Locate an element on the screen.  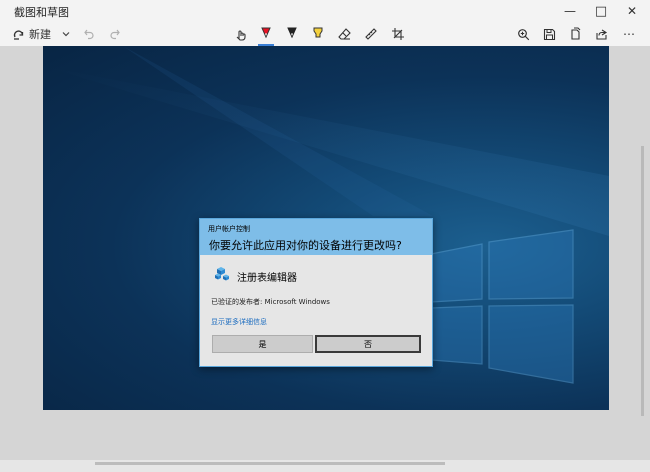
uac-app-name: 注册表编辑器 is located at coordinates (267, 278).